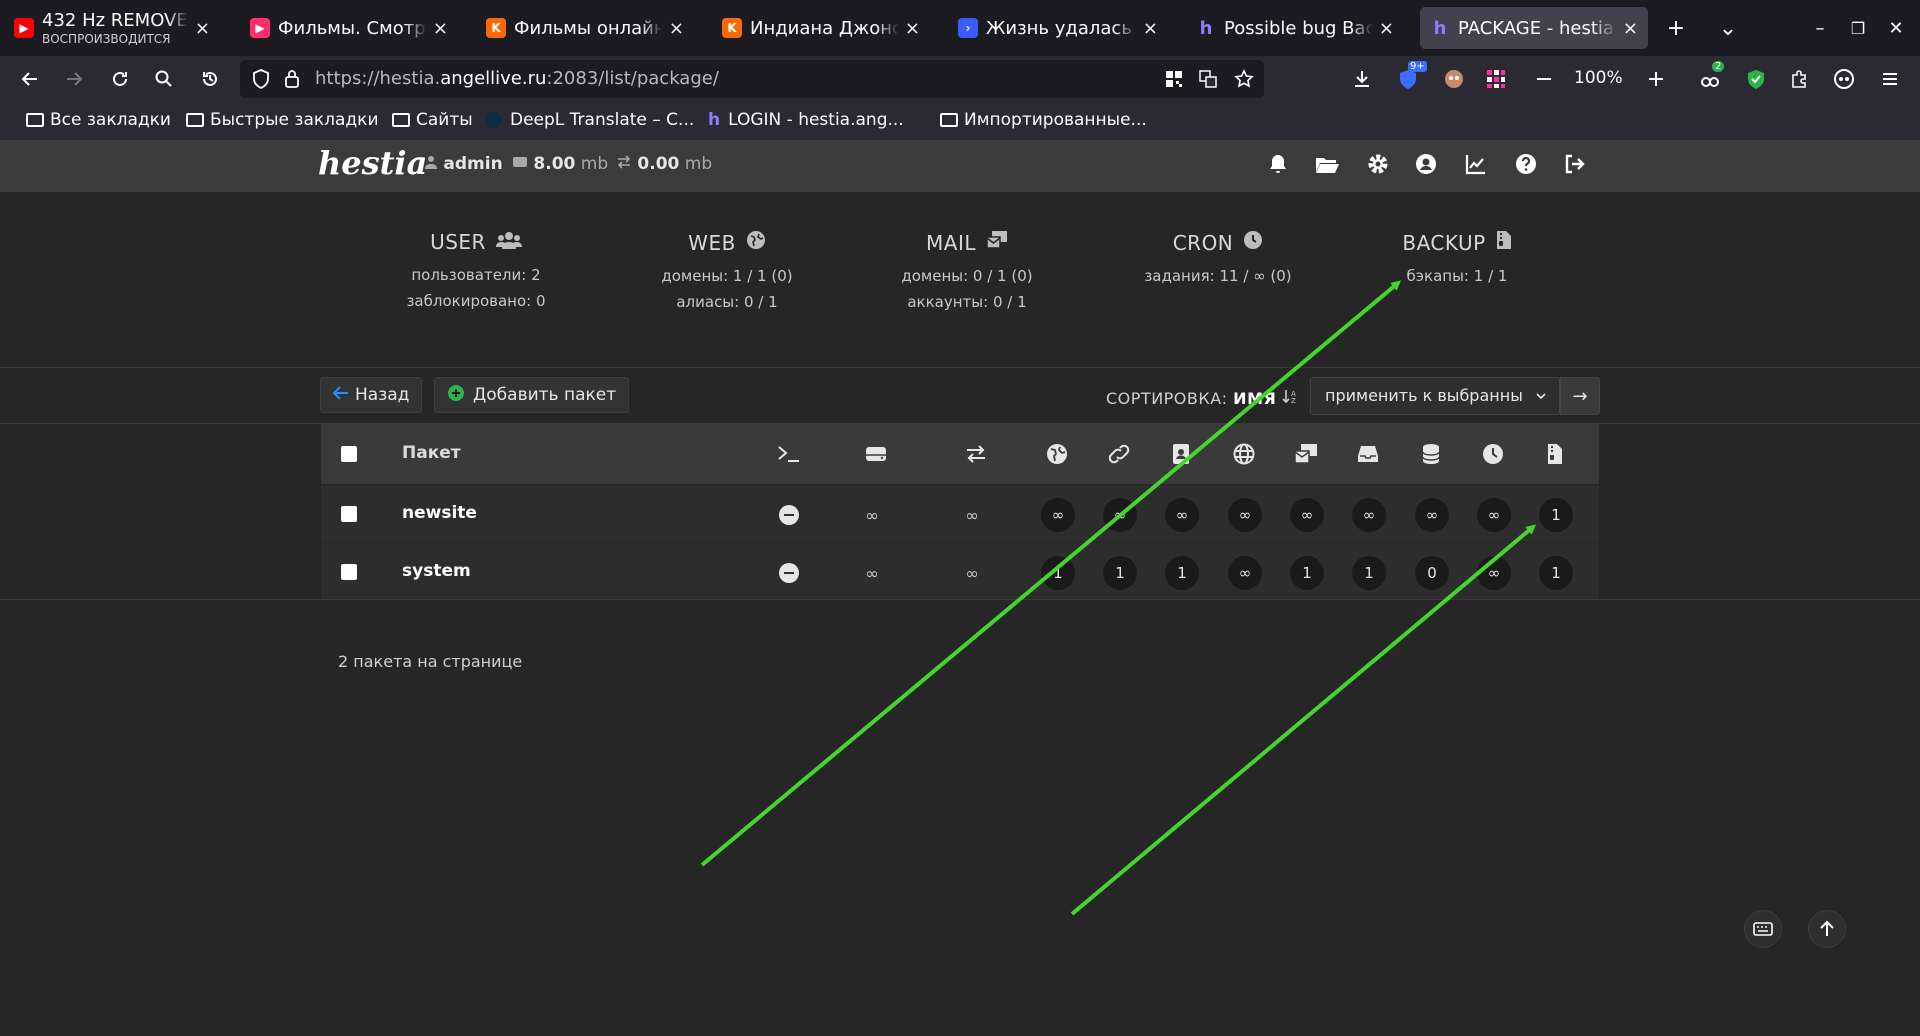 Image resolution: width=1920 pixels, height=1036 pixels. What do you see at coordinates (1307, 515) in the screenshot?
I see `cell-mail-domains: ∞` at bounding box center [1307, 515].